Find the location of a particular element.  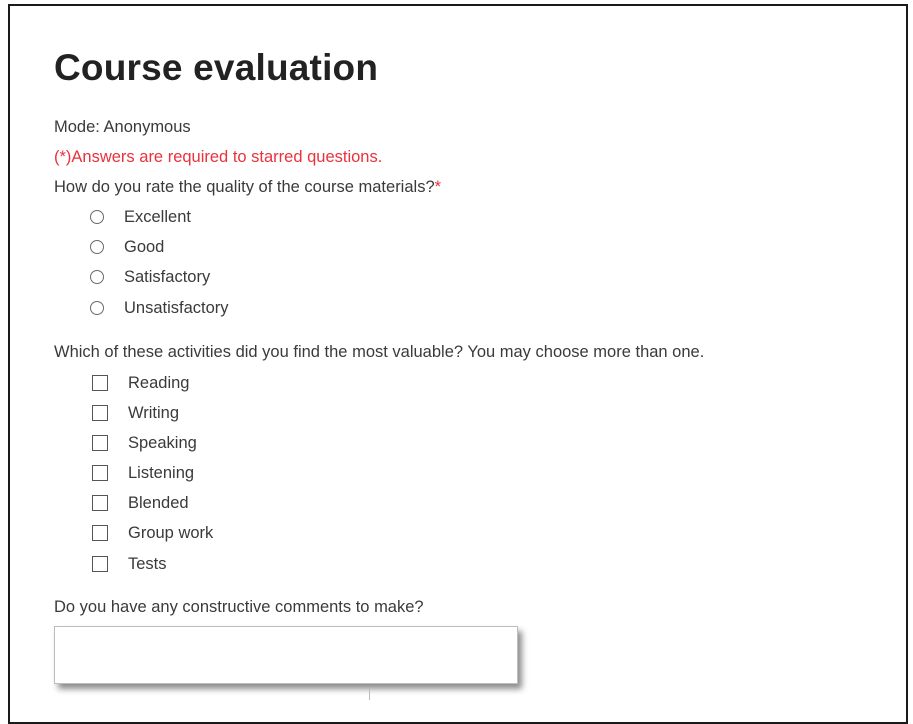

checkbox-option-label: Group work is located at coordinates (171, 532).